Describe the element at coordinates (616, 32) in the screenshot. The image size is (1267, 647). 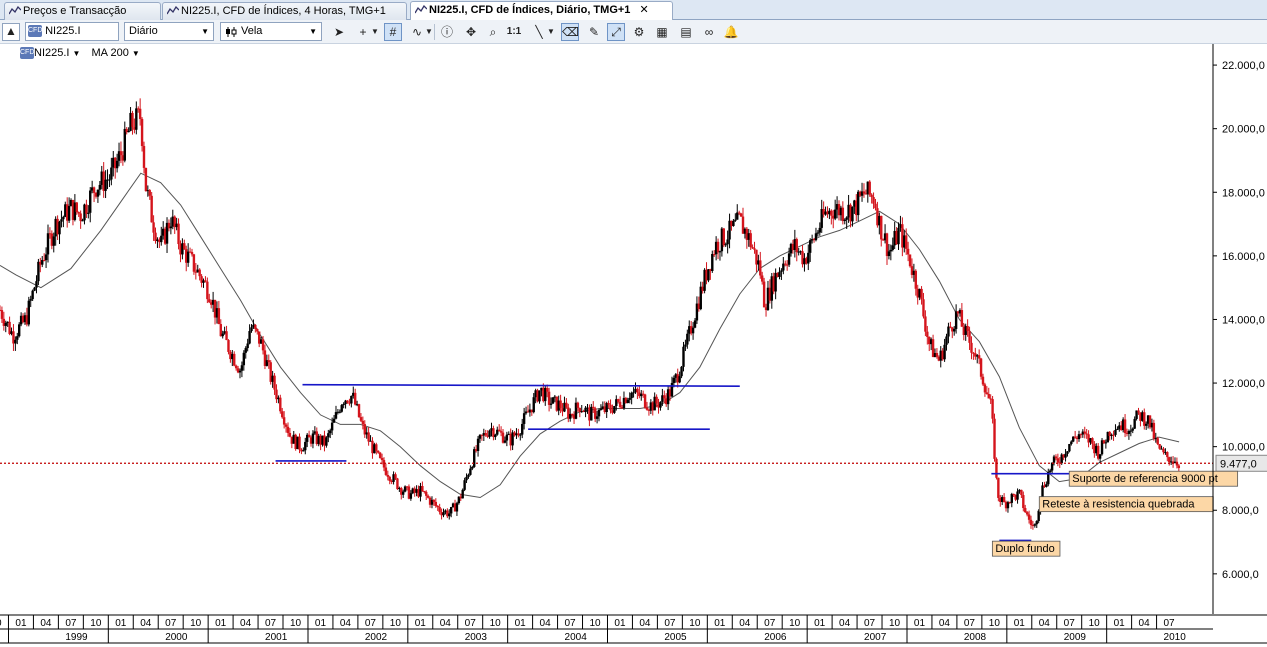
I see `autoscale-icon: ⤢` at that location.